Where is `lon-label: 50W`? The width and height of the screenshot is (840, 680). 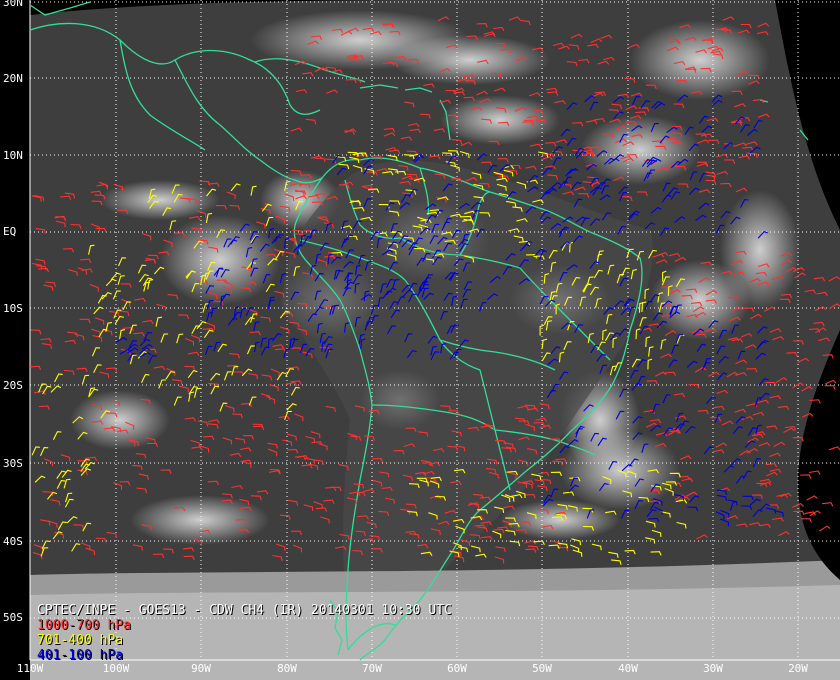 lon-label: 50W is located at coordinates (542, 668).